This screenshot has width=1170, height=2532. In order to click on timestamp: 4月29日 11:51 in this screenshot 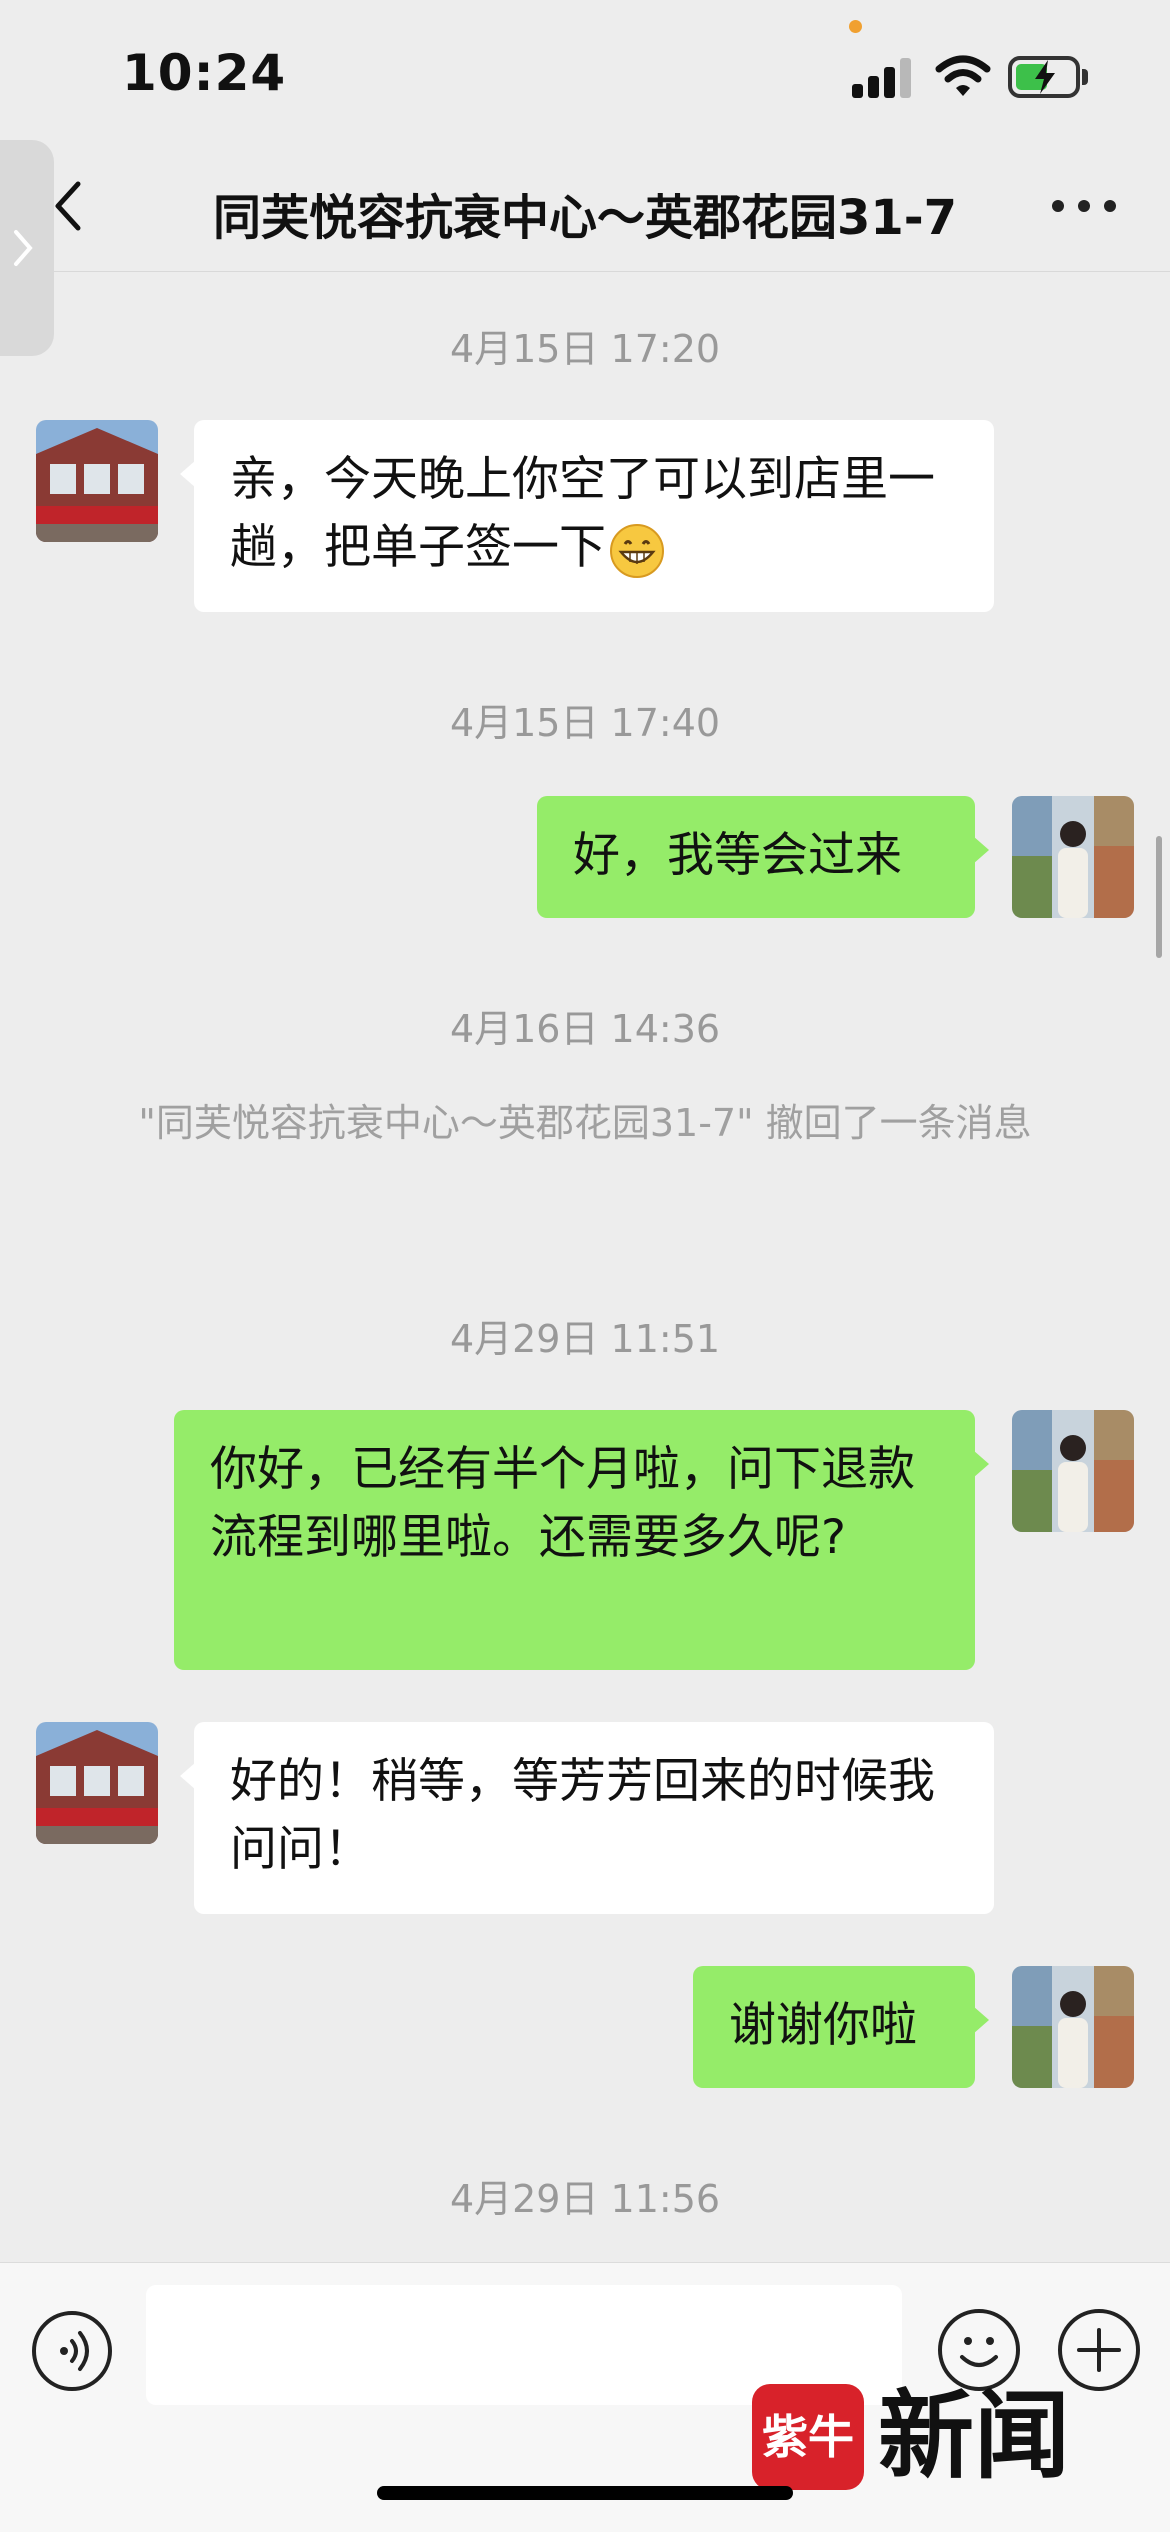, I will do `click(585, 1339)`.